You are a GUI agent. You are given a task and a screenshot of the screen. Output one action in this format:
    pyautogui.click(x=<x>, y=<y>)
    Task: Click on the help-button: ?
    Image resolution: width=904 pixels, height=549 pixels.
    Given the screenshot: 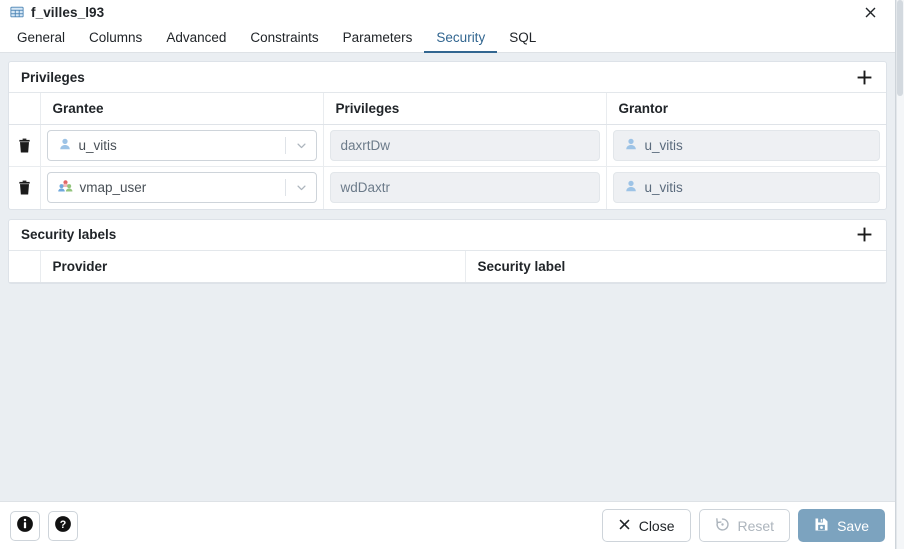 What is the action you would take?
    pyautogui.click(x=63, y=525)
    